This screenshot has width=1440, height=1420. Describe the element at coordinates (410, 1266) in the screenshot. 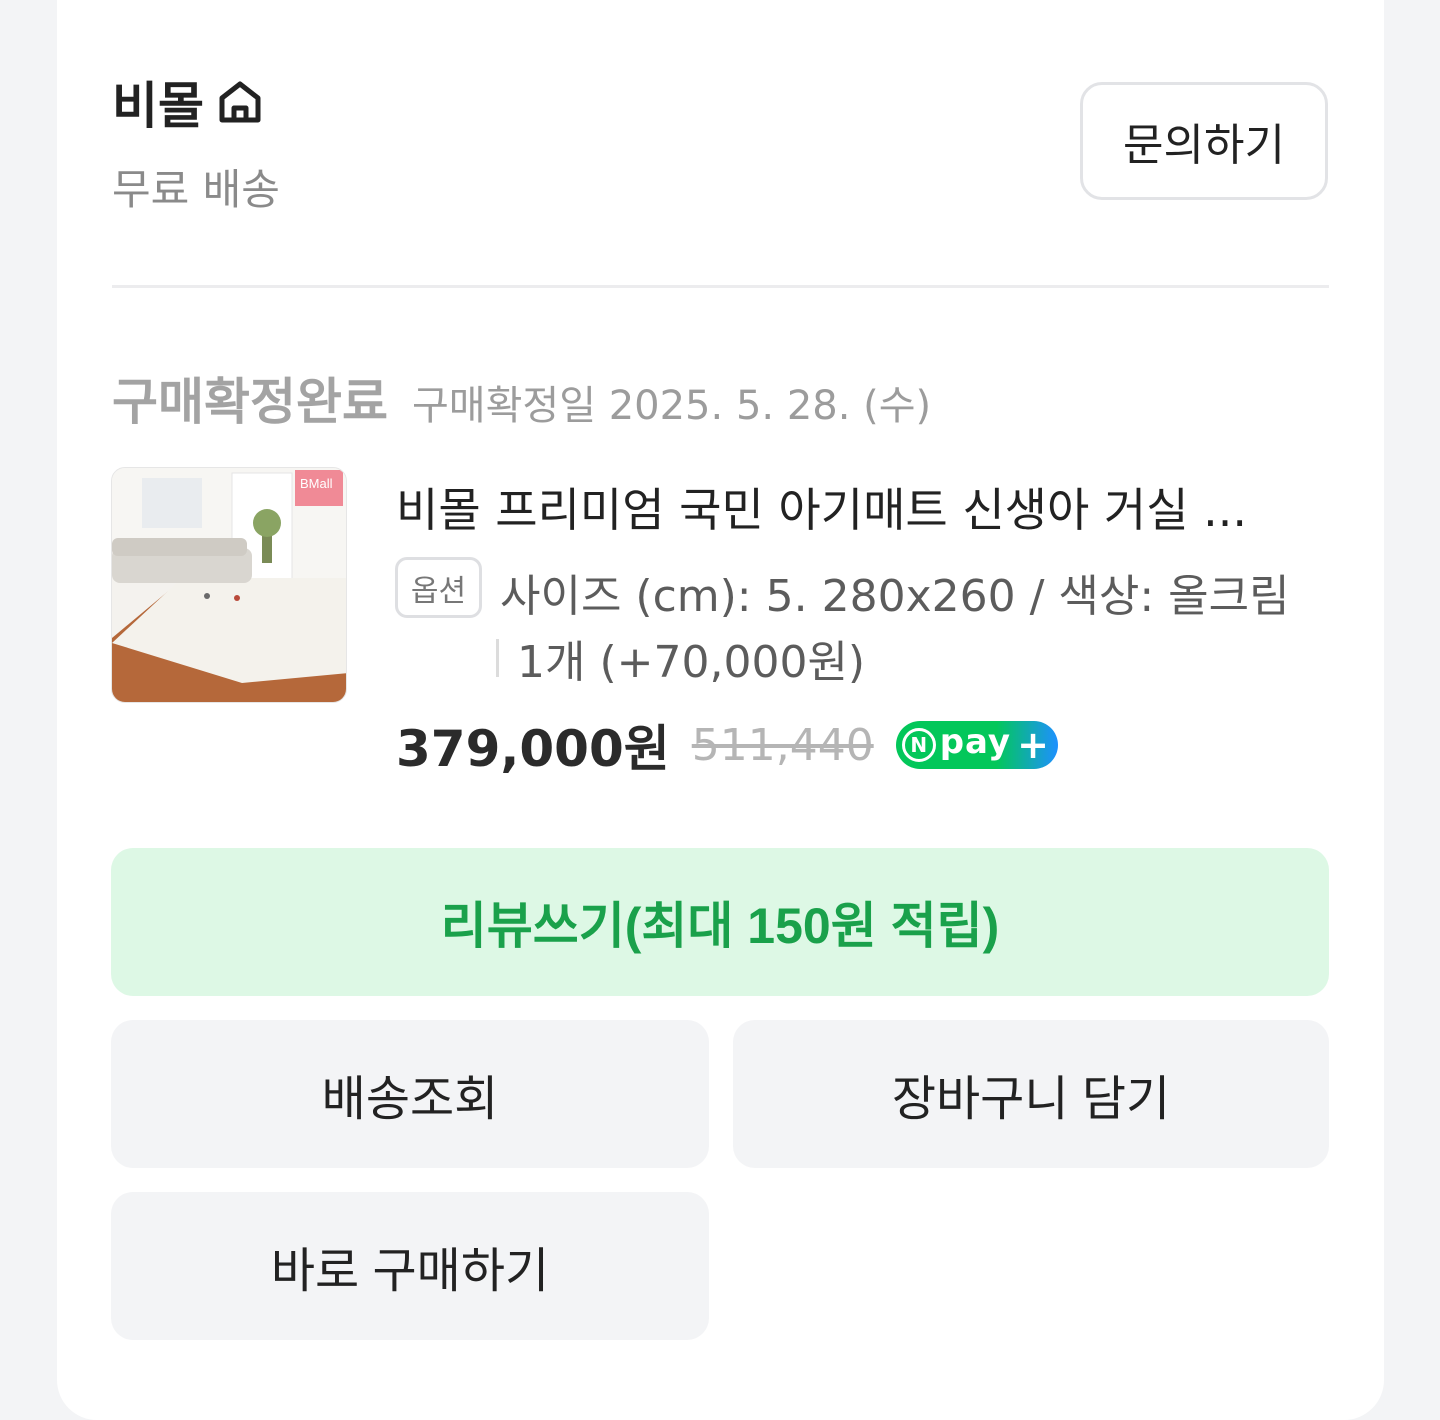

I see `buy-now-button: 바로 구매하기` at that location.